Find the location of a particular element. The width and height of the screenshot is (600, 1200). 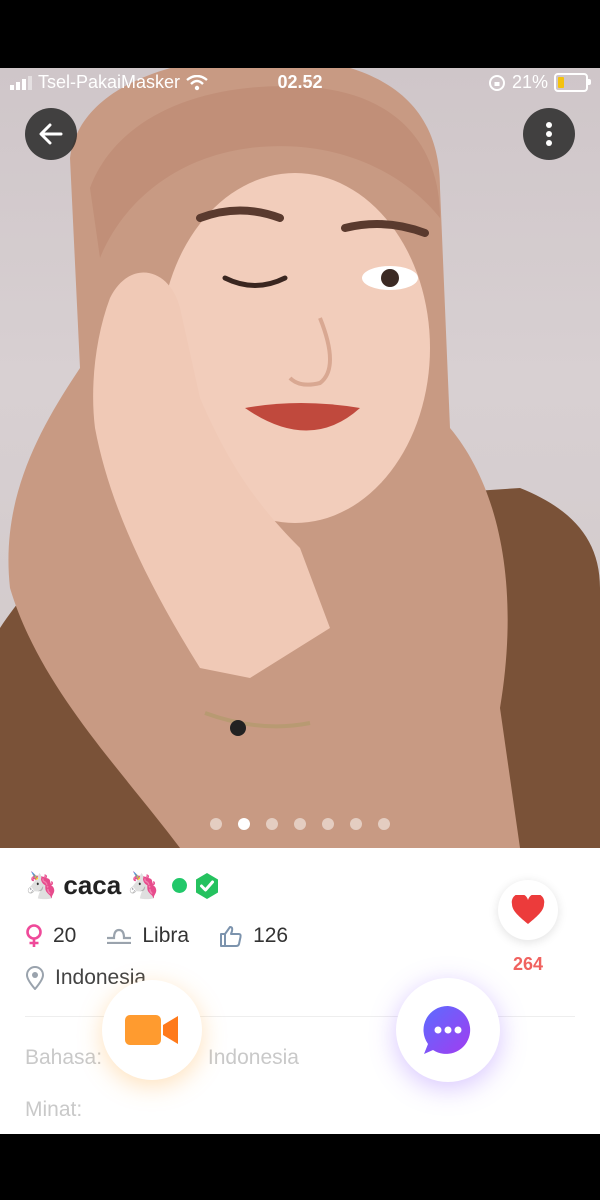

arrow-left-icon is located at coordinates (51, 134).